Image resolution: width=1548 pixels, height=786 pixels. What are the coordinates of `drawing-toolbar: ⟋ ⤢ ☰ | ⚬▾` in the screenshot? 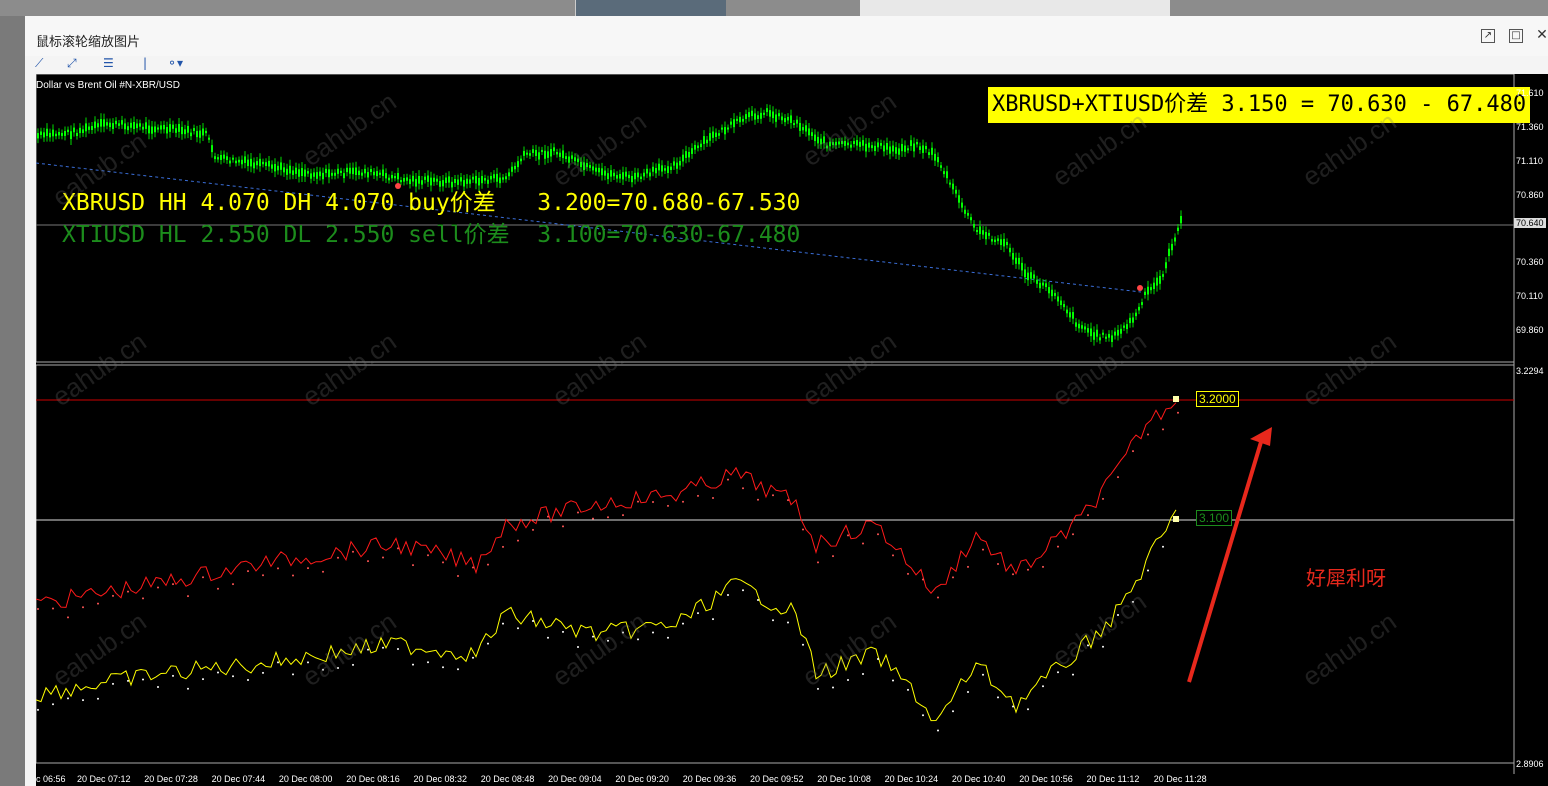 It's located at (135, 65).